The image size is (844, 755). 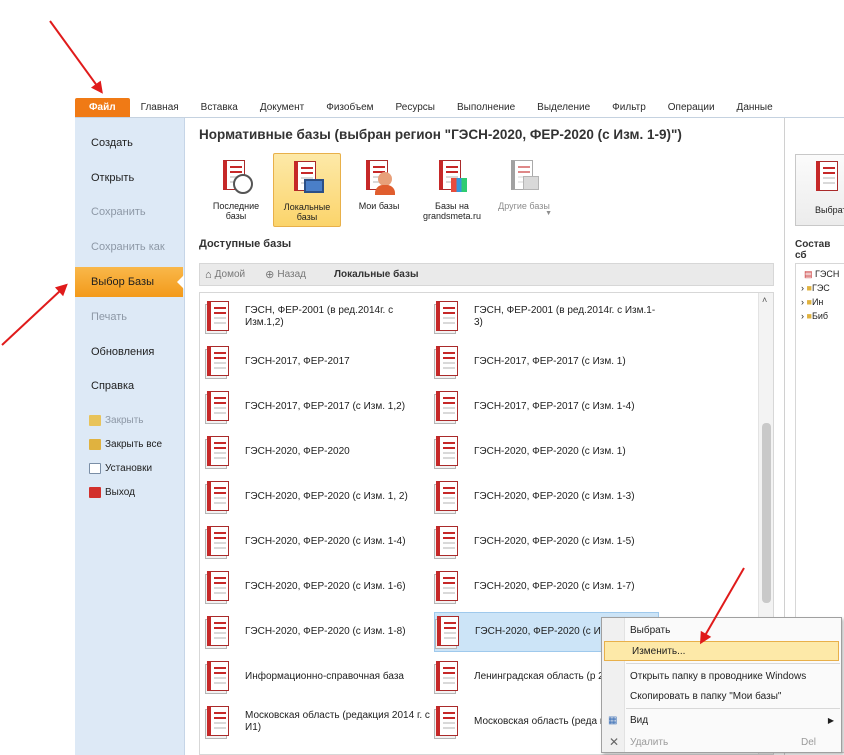 I want to click on base-list-item: ГЭСН-2017, ФЕР-2017 (с Изм. 1), so click(x=546, y=362).